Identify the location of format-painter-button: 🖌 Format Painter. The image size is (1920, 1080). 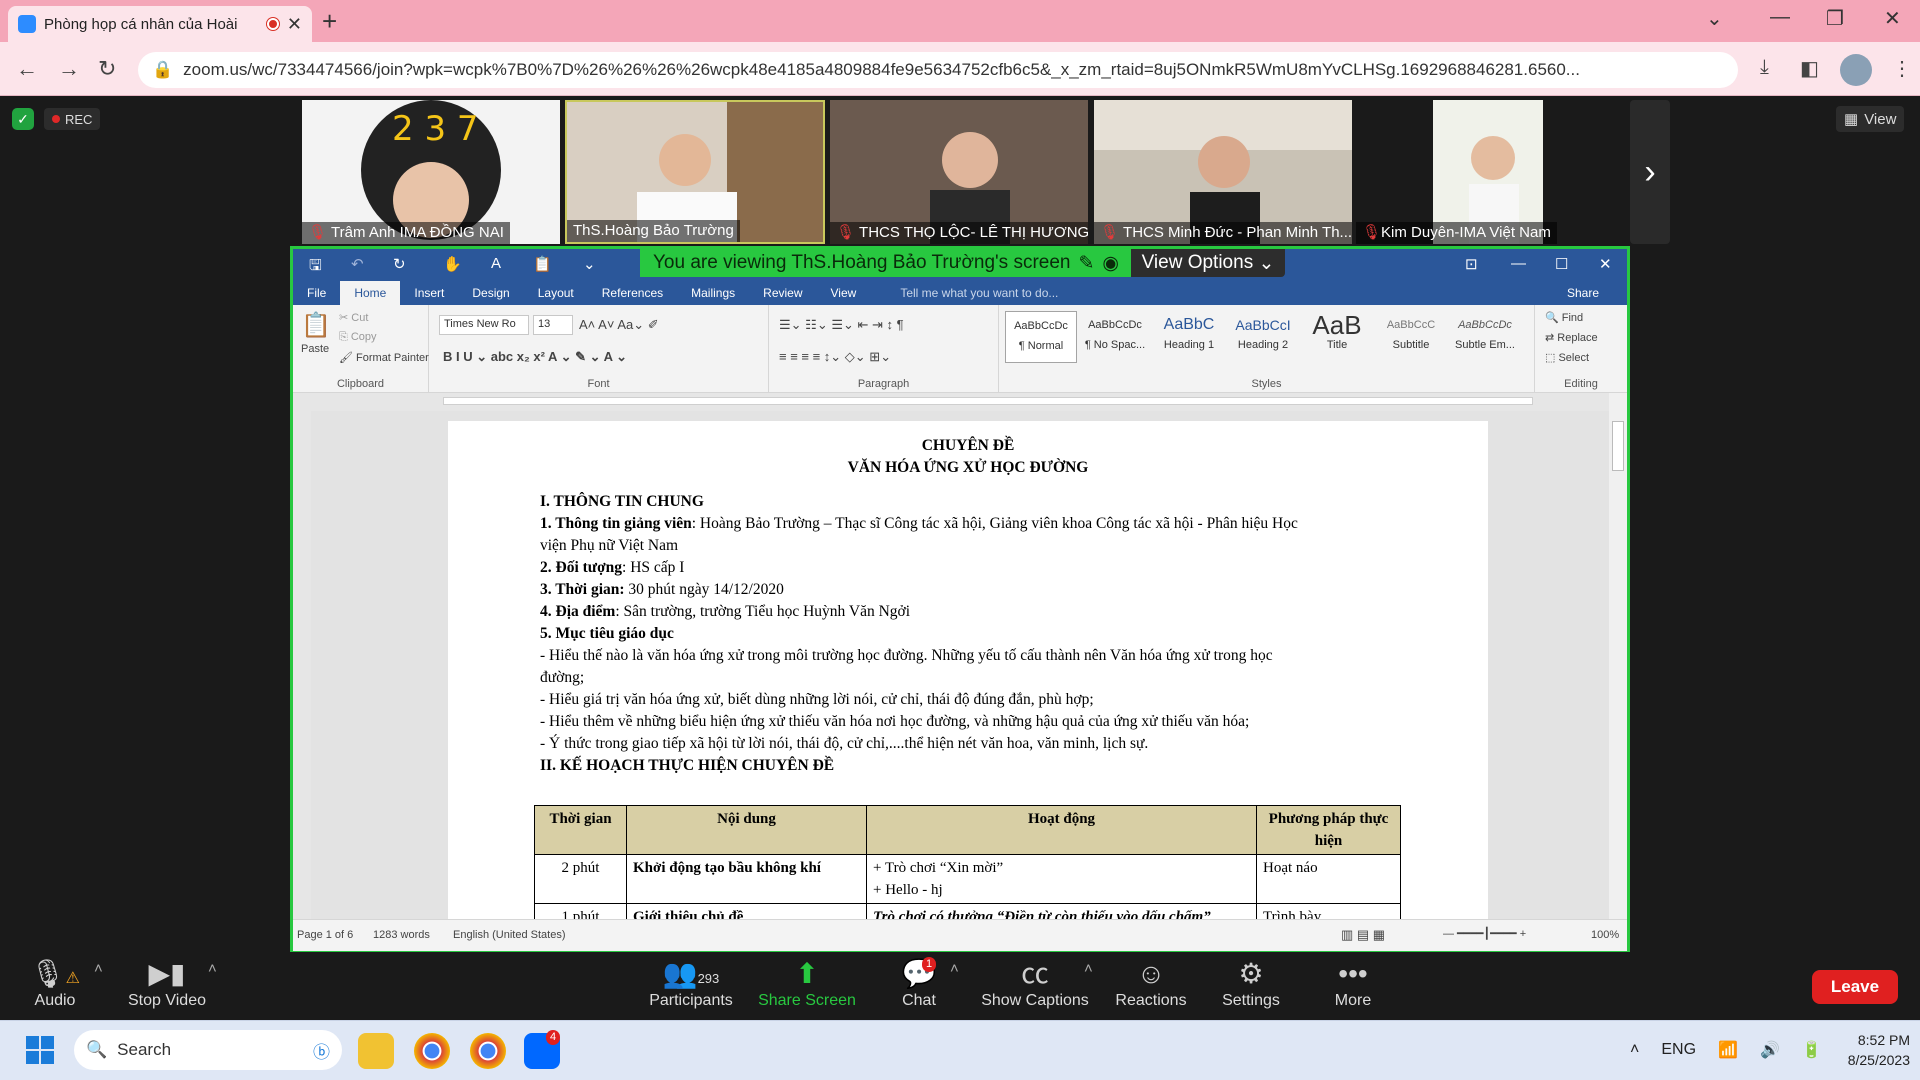
(384, 357).